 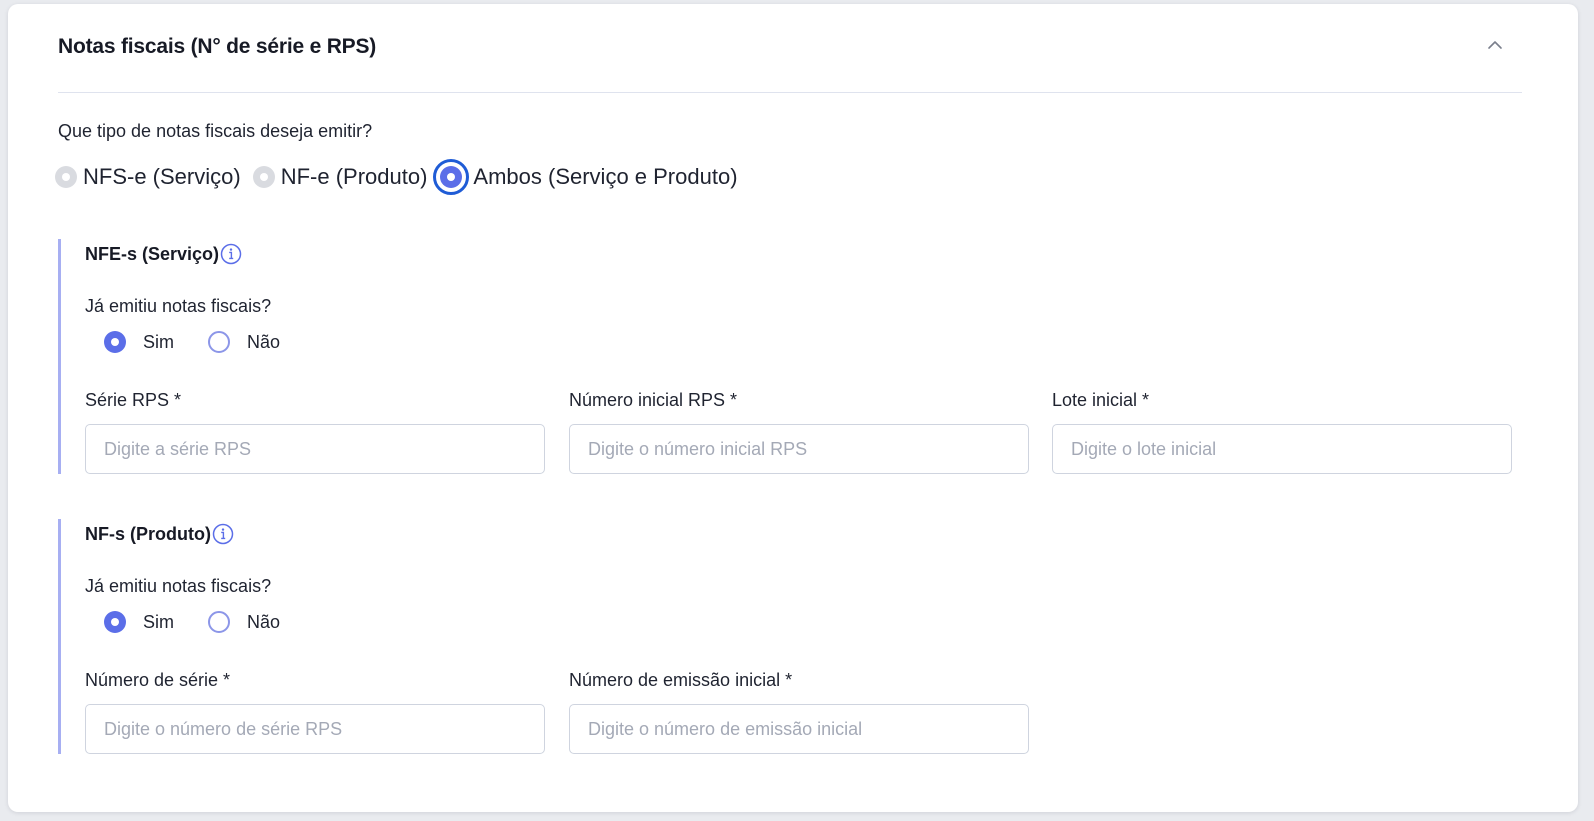 What do you see at coordinates (139, 342) in the screenshot?
I see `servico-emitted-yes: Sim` at bounding box center [139, 342].